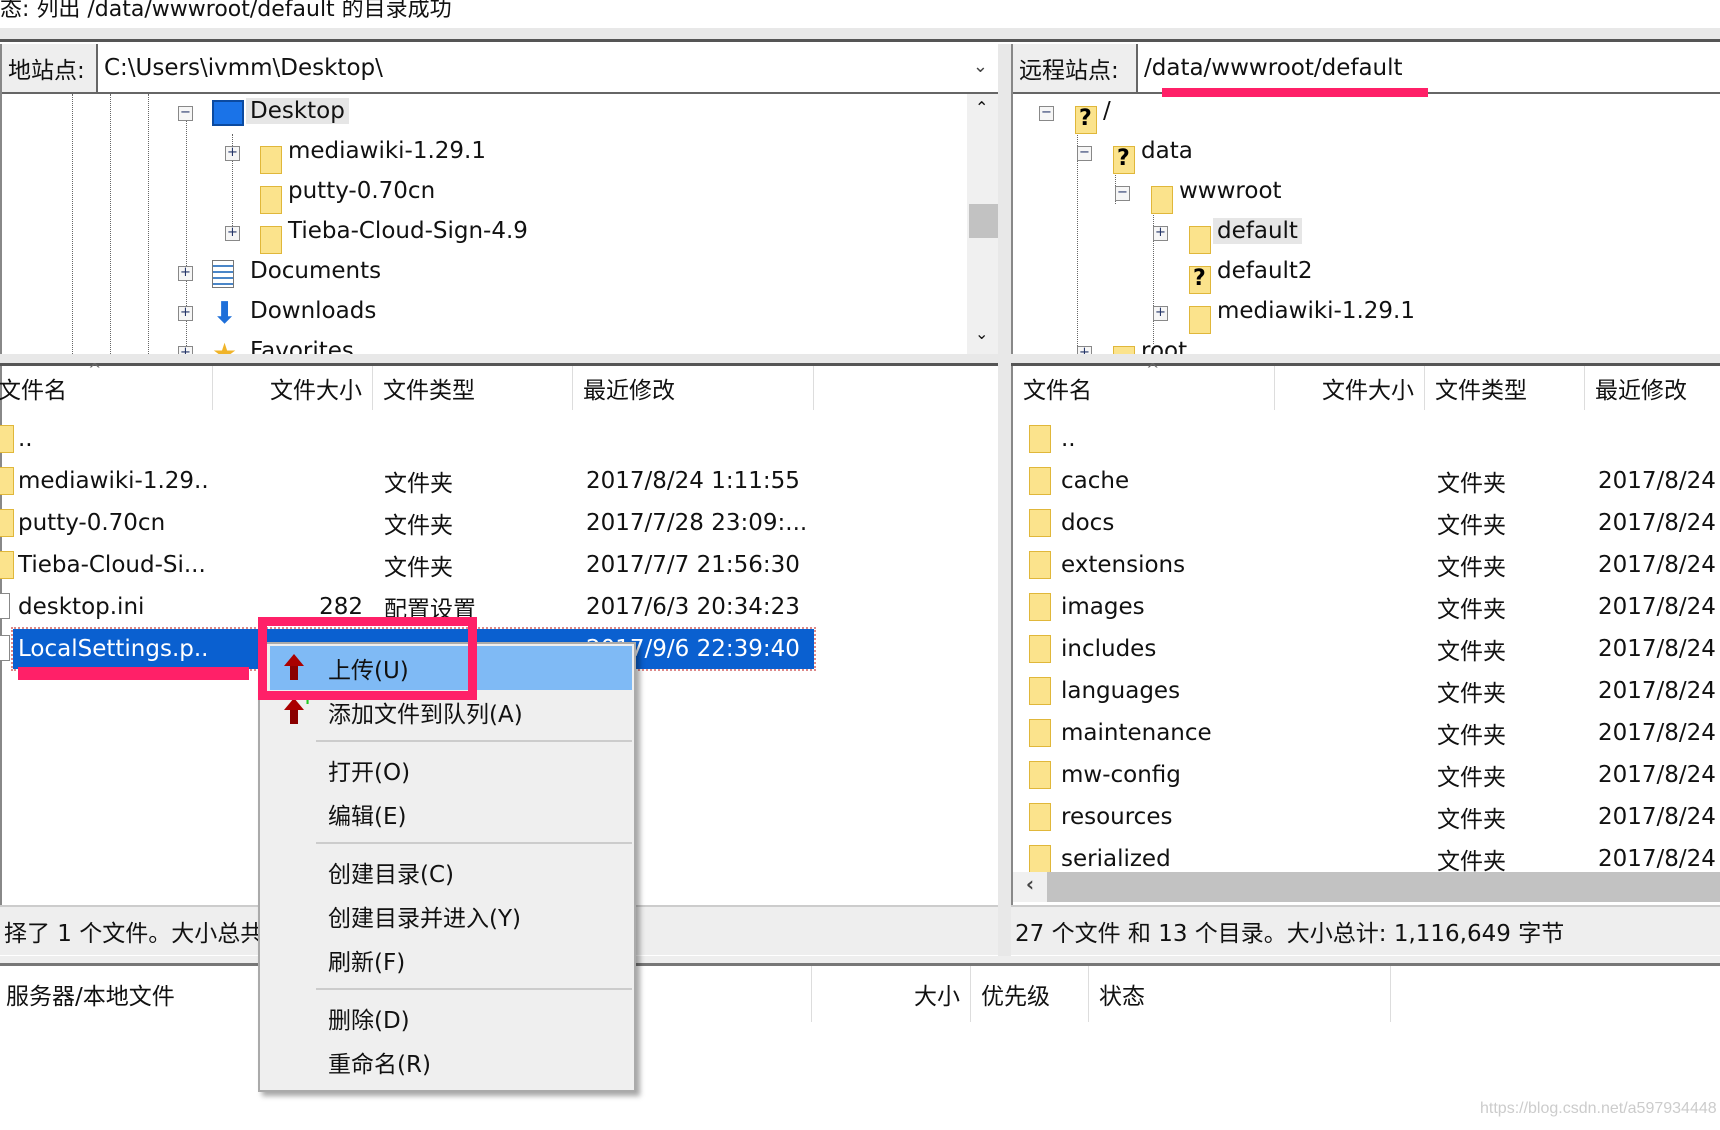  I want to click on tree-item: + Tieba-Cloud-Sign-4.9, so click(484, 234).